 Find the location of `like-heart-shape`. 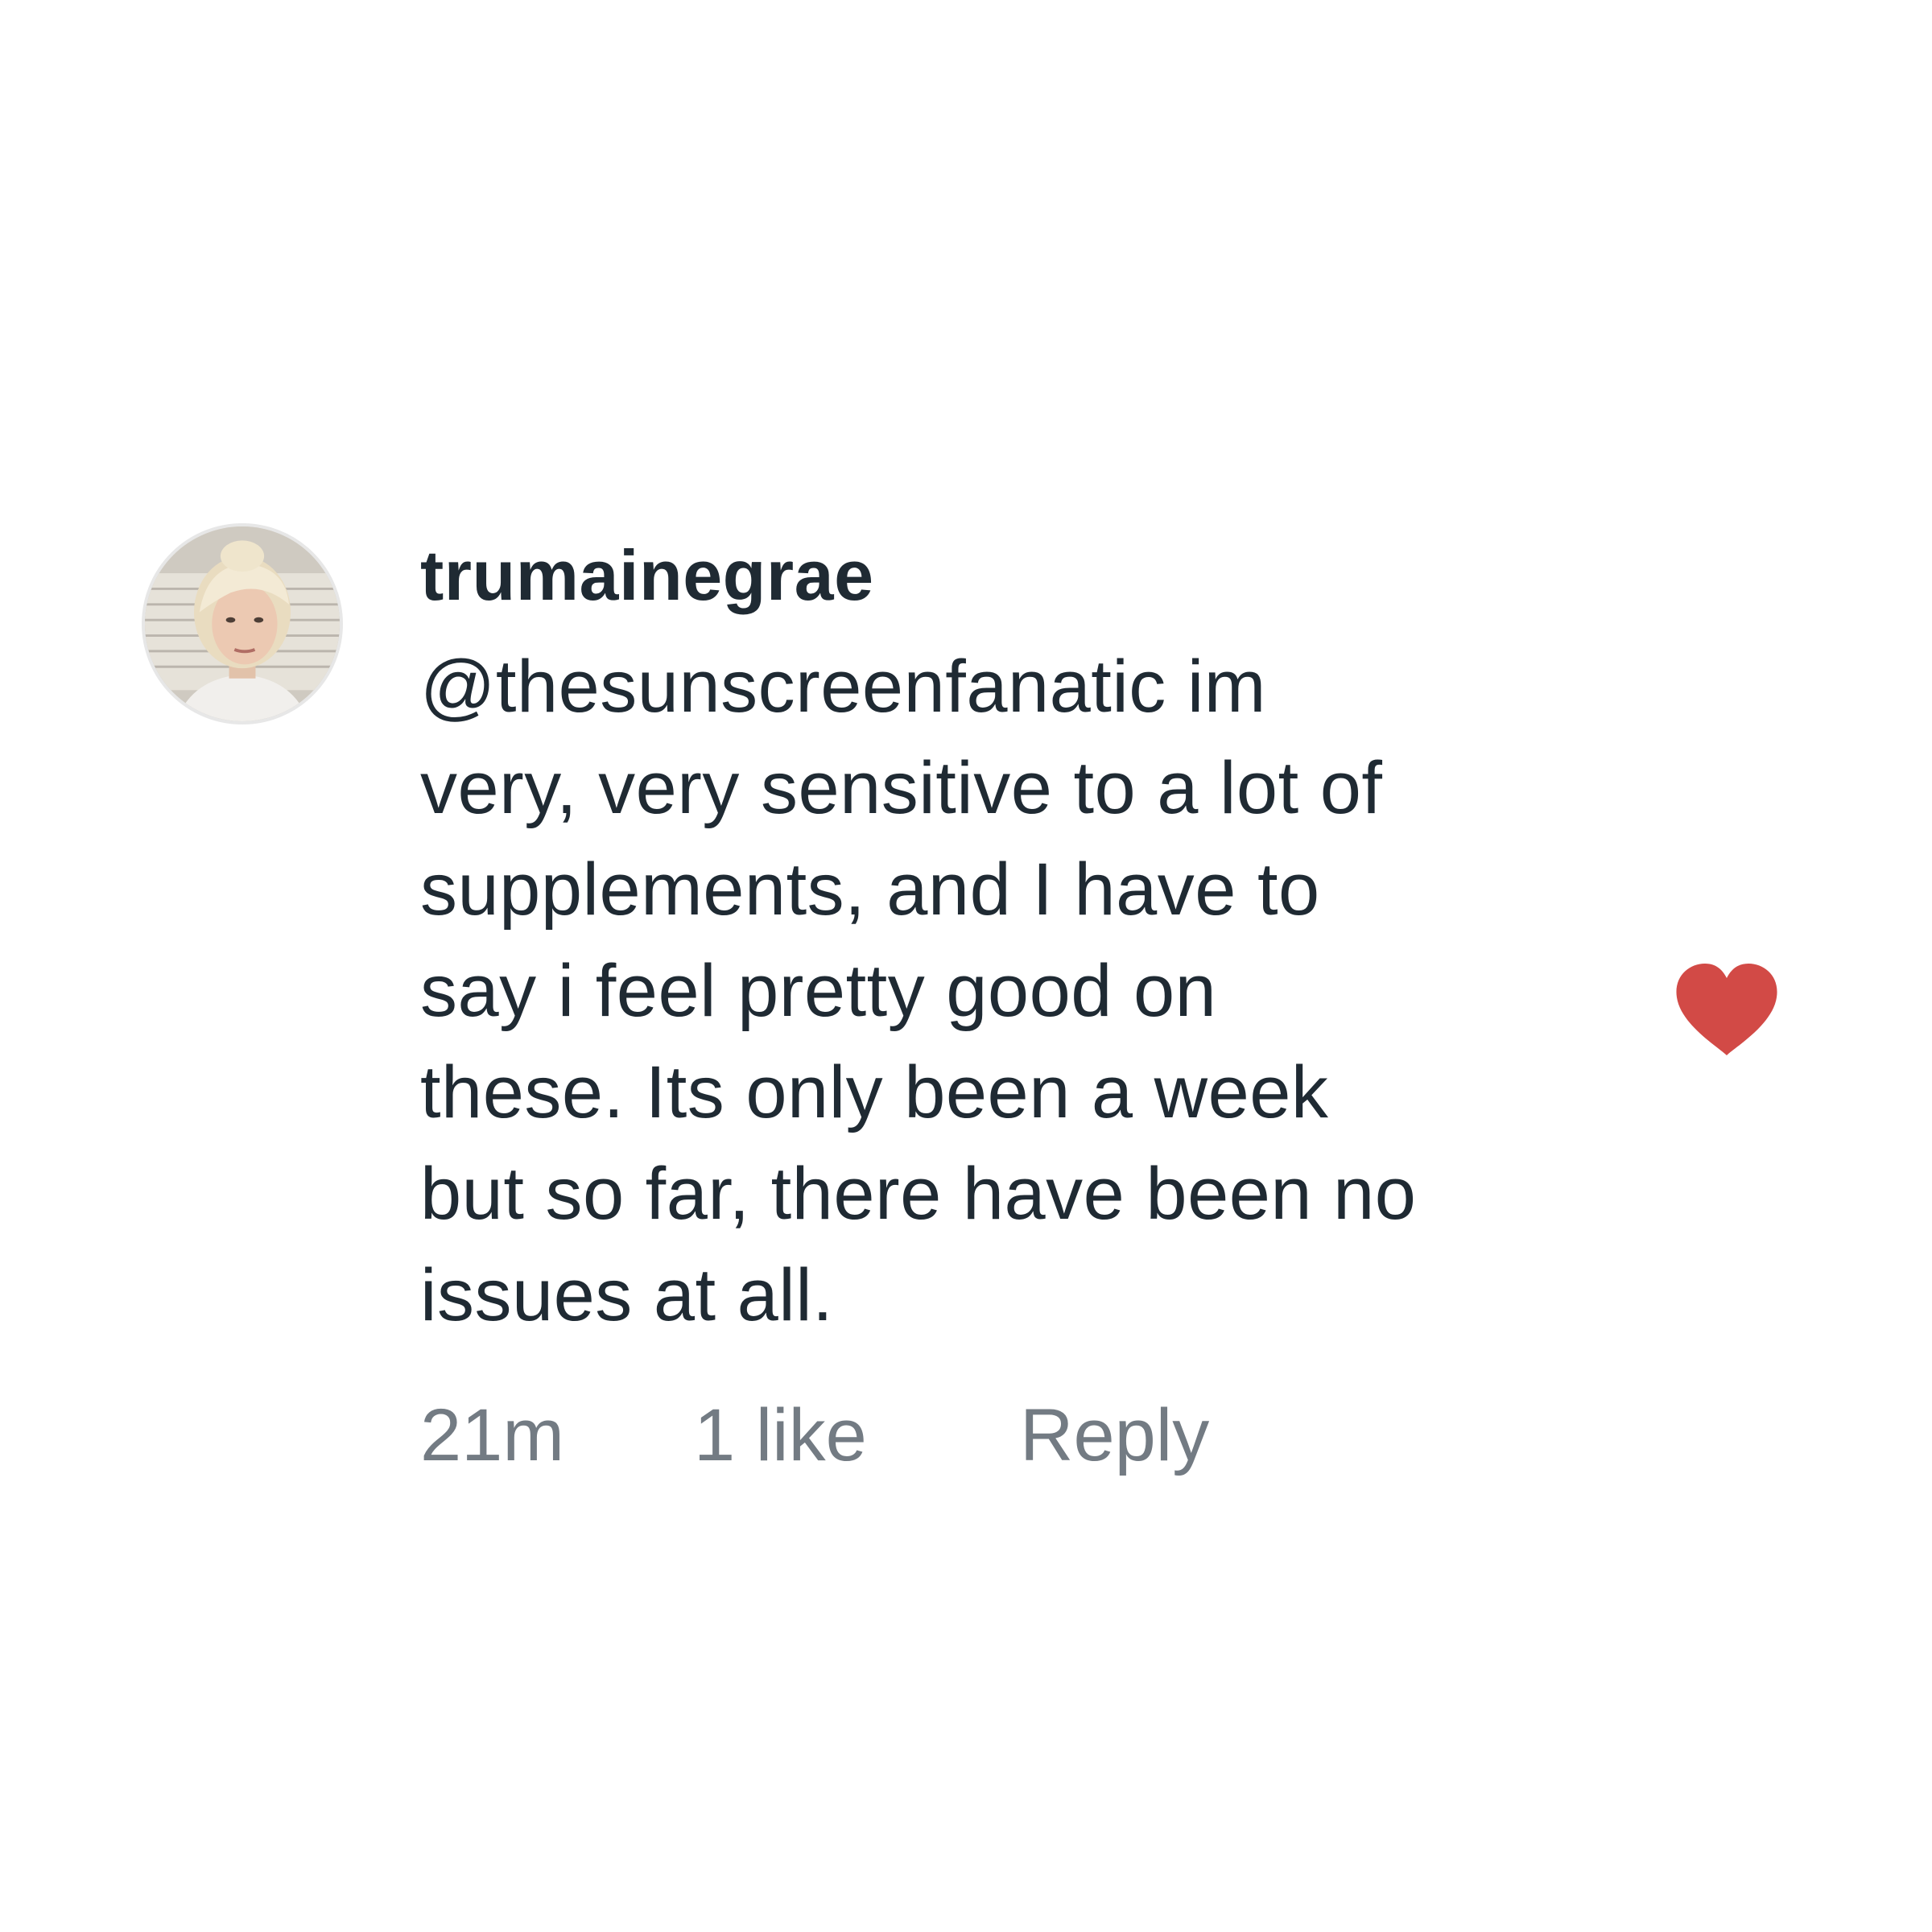

like-heart-shape is located at coordinates (1726, 1009).